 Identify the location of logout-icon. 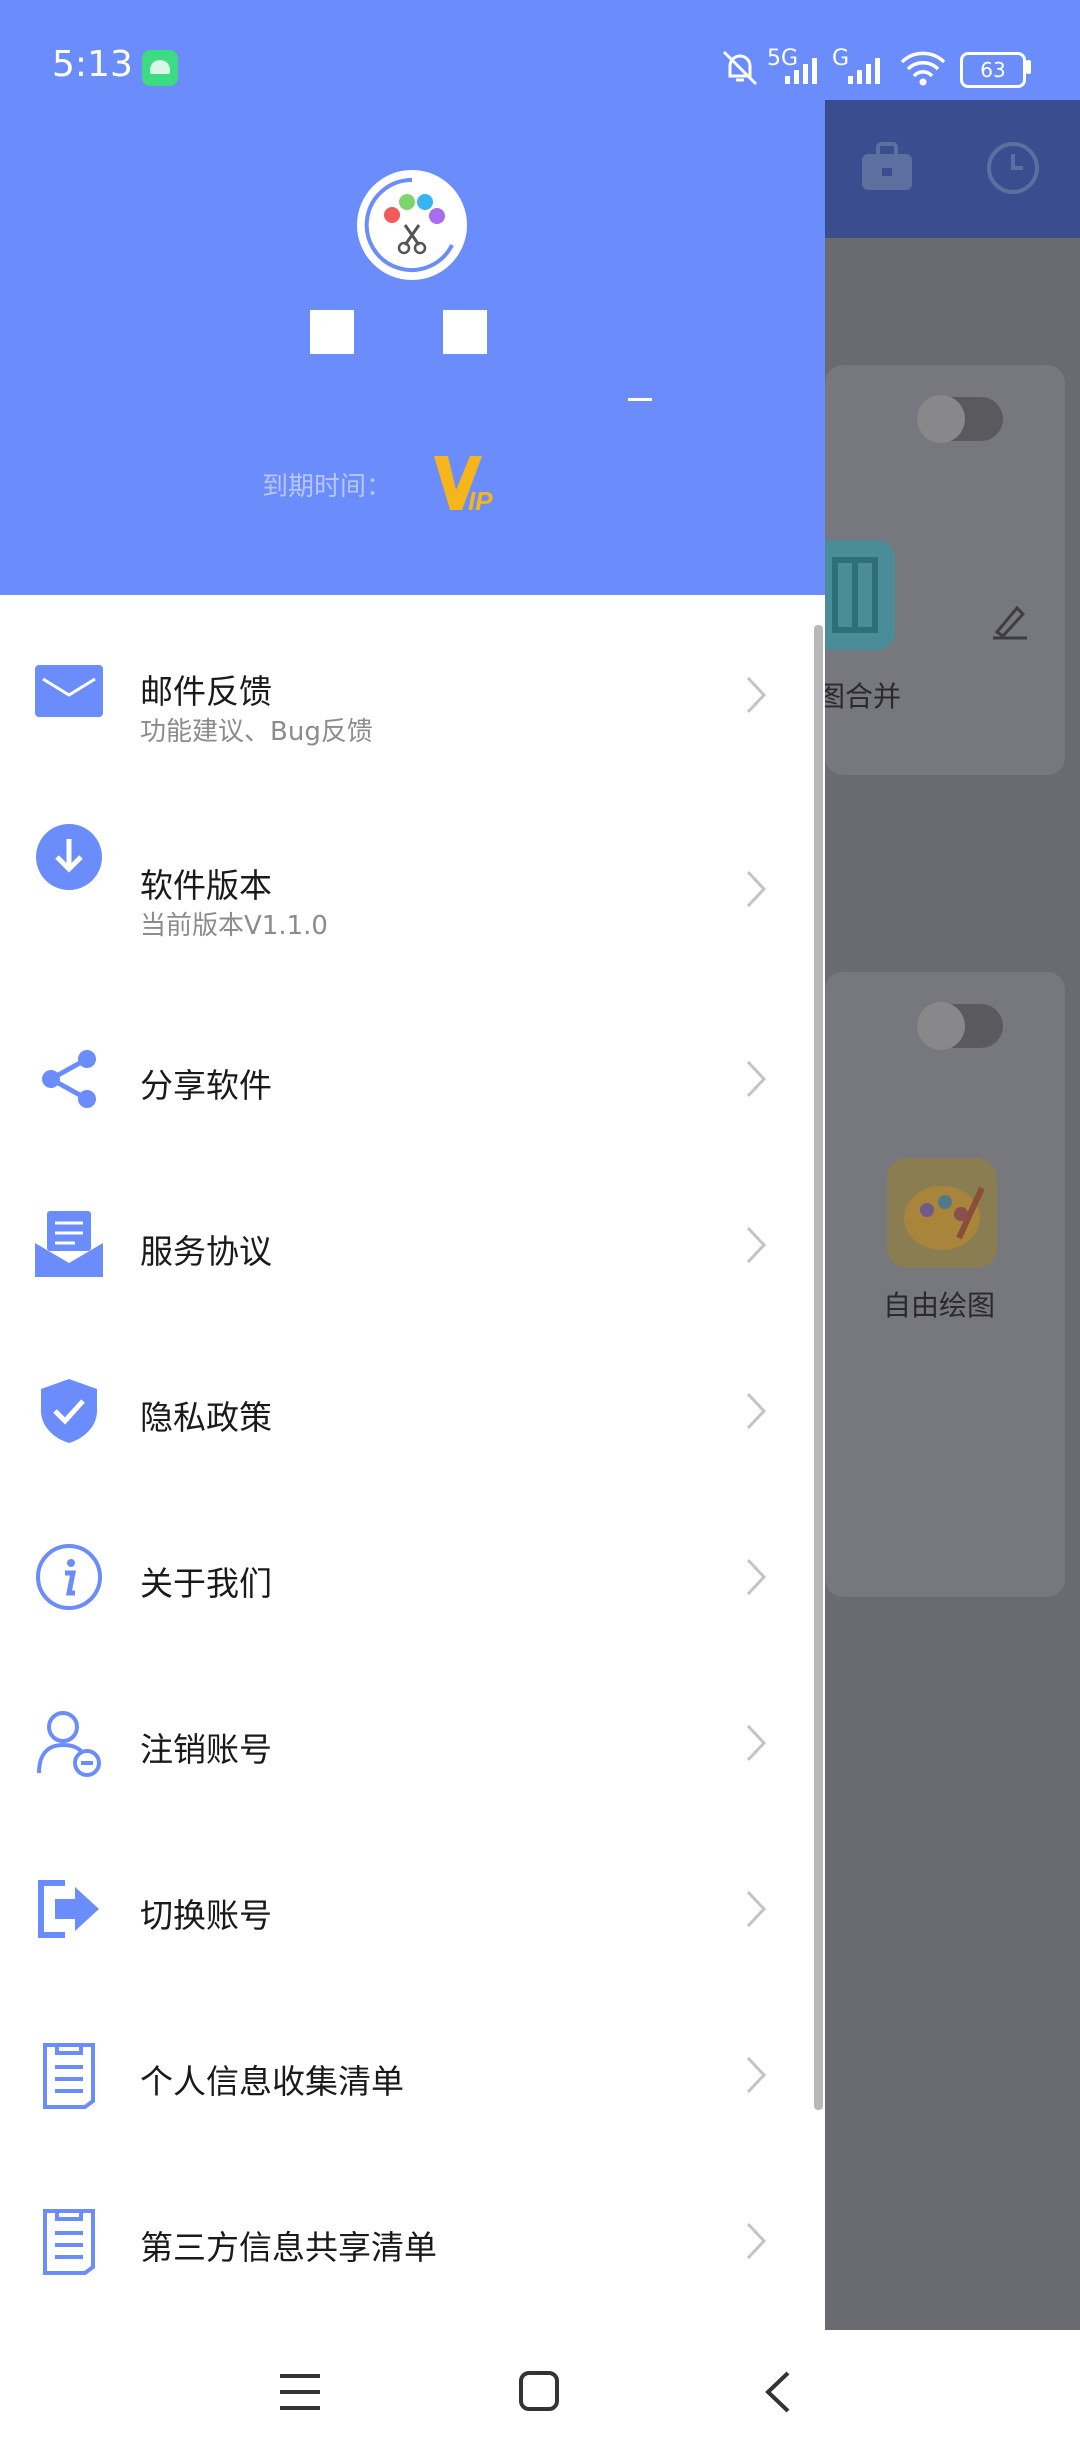
(68, 1909).